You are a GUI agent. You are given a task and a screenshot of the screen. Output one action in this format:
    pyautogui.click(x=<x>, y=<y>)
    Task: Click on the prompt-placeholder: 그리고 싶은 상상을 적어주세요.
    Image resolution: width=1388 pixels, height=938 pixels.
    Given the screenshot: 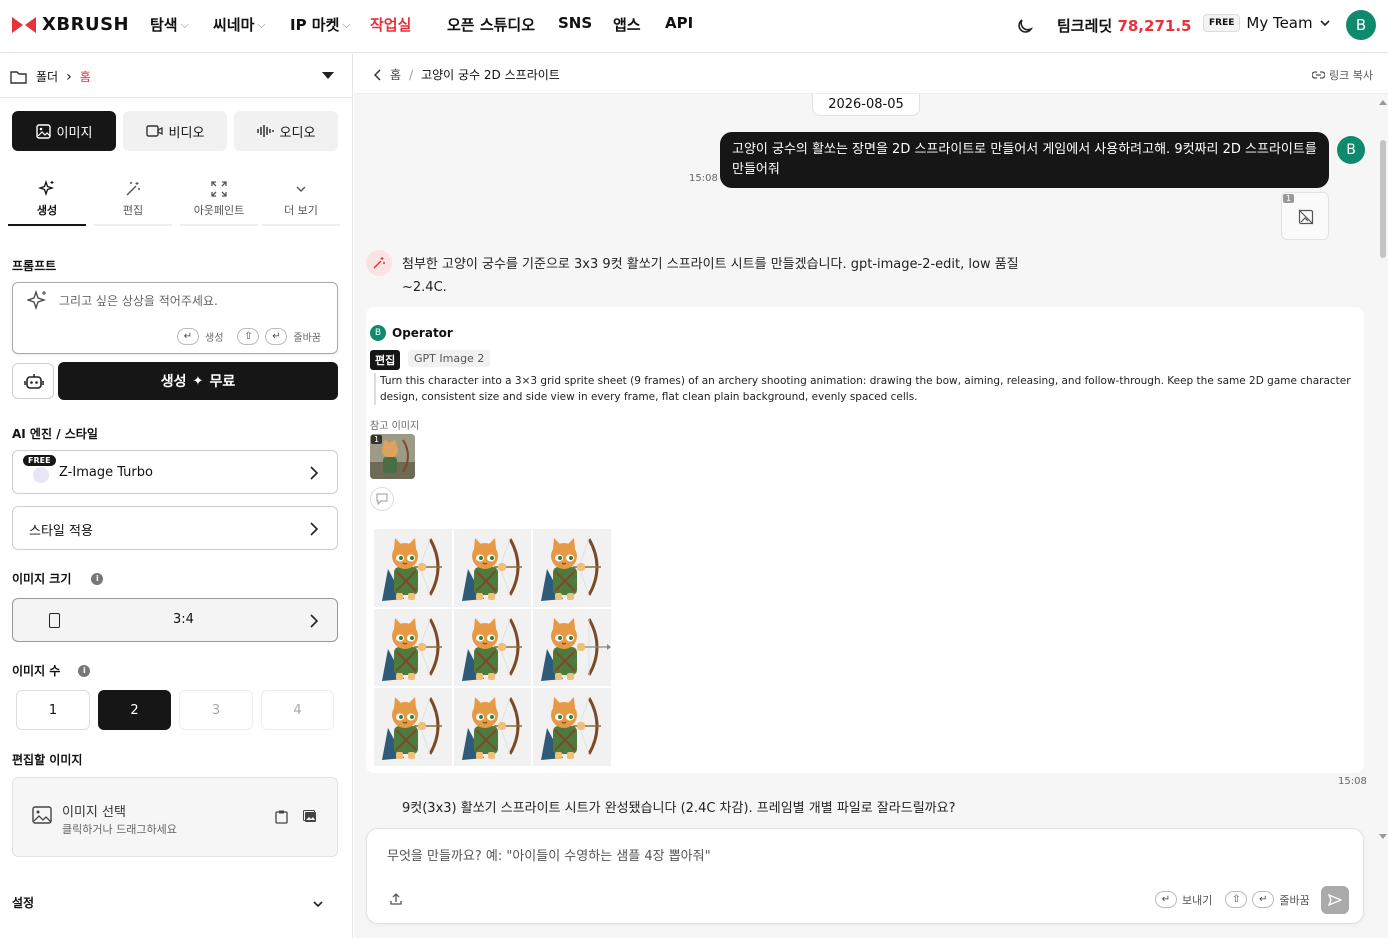 What is the action you would take?
    pyautogui.click(x=138, y=301)
    